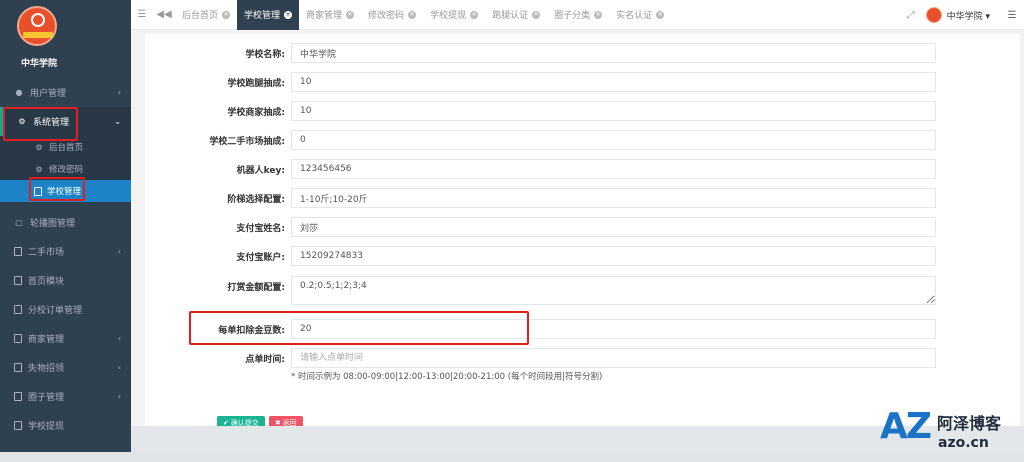  What do you see at coordinates (265, 55) in the screenshot?
I see `field-label: 学校名称:` at bounding box center [265, 55].